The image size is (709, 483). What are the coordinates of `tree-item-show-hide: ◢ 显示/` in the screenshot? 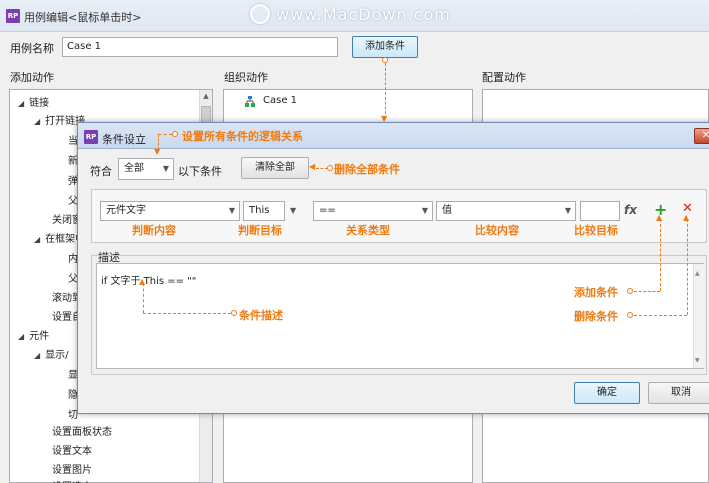 It's located at (51, 353).